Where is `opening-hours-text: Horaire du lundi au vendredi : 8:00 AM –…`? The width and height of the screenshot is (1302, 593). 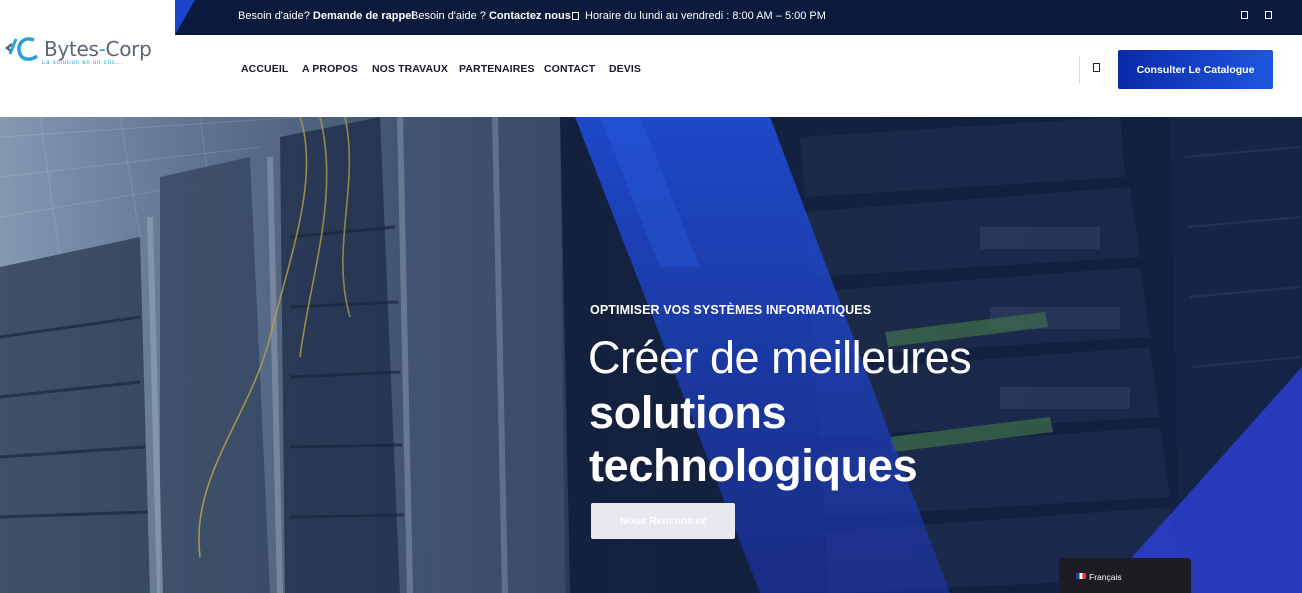 opening-hours-text: Horaire du lundi au vendredi : 8:00 AM –… is located at coordinates (705, 16).